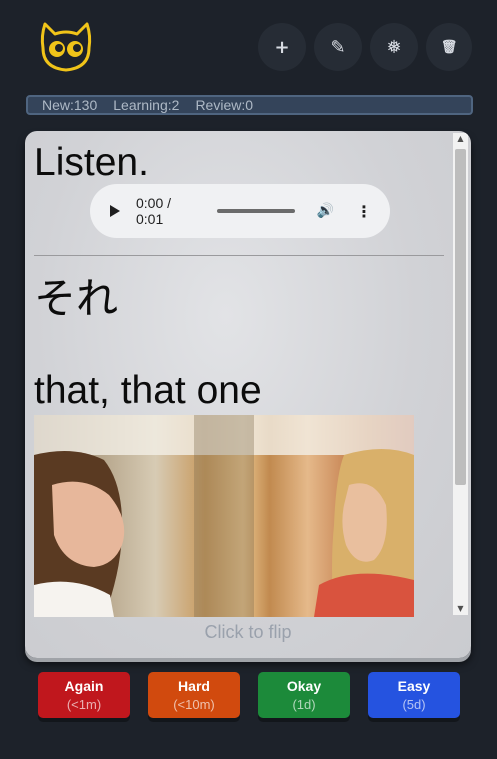  What do you see at coordinates (414, 686) in the screenshot?
I see `easy-label: Easy` at bounding box center [414, 686].